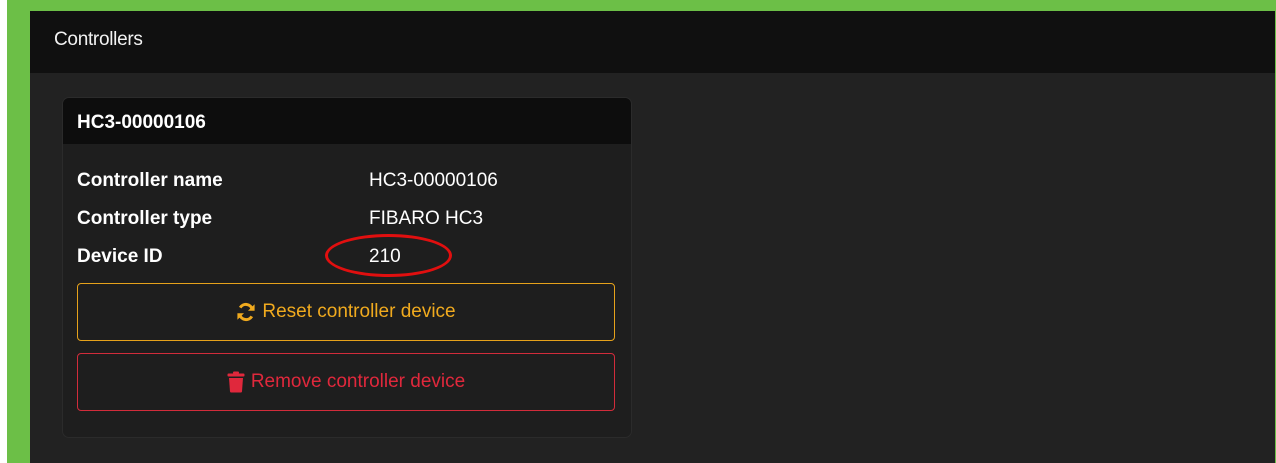 The image size is (1276, 463). Describe the element at coordinates (652, 42) in the screenshot. I see `panel-header: Controllers` at that location.